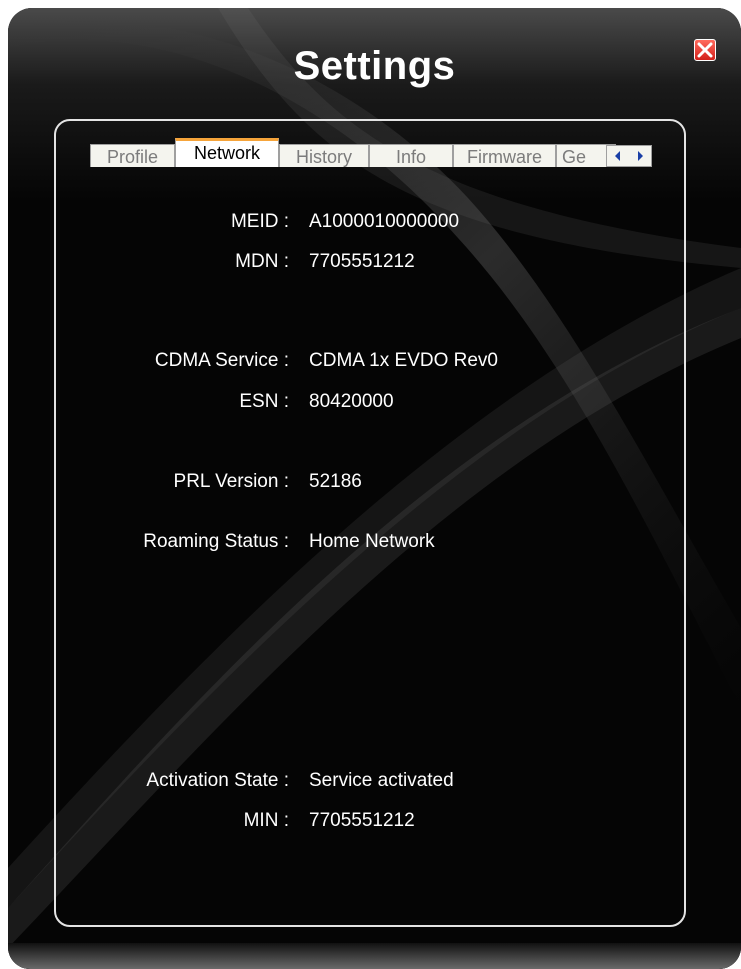 Image resolution: width=741 pixels, height=969 pixels. I want to click on arrow-right-icon, so click(640, 156).